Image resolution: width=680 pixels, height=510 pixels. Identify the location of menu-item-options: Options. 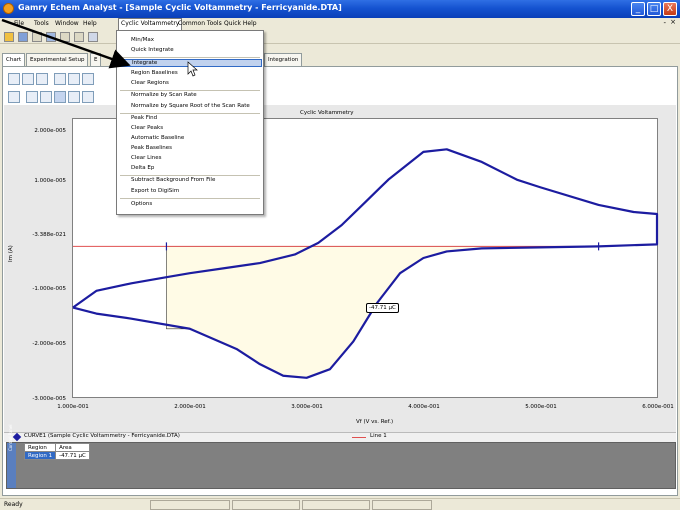
(141, 204).